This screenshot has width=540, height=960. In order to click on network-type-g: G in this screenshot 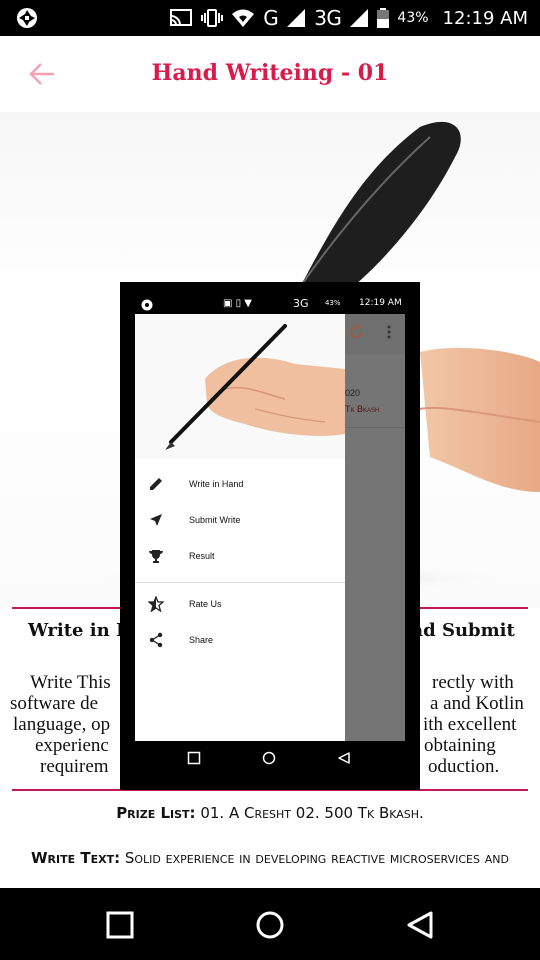, I will do `click(271, 18)`.